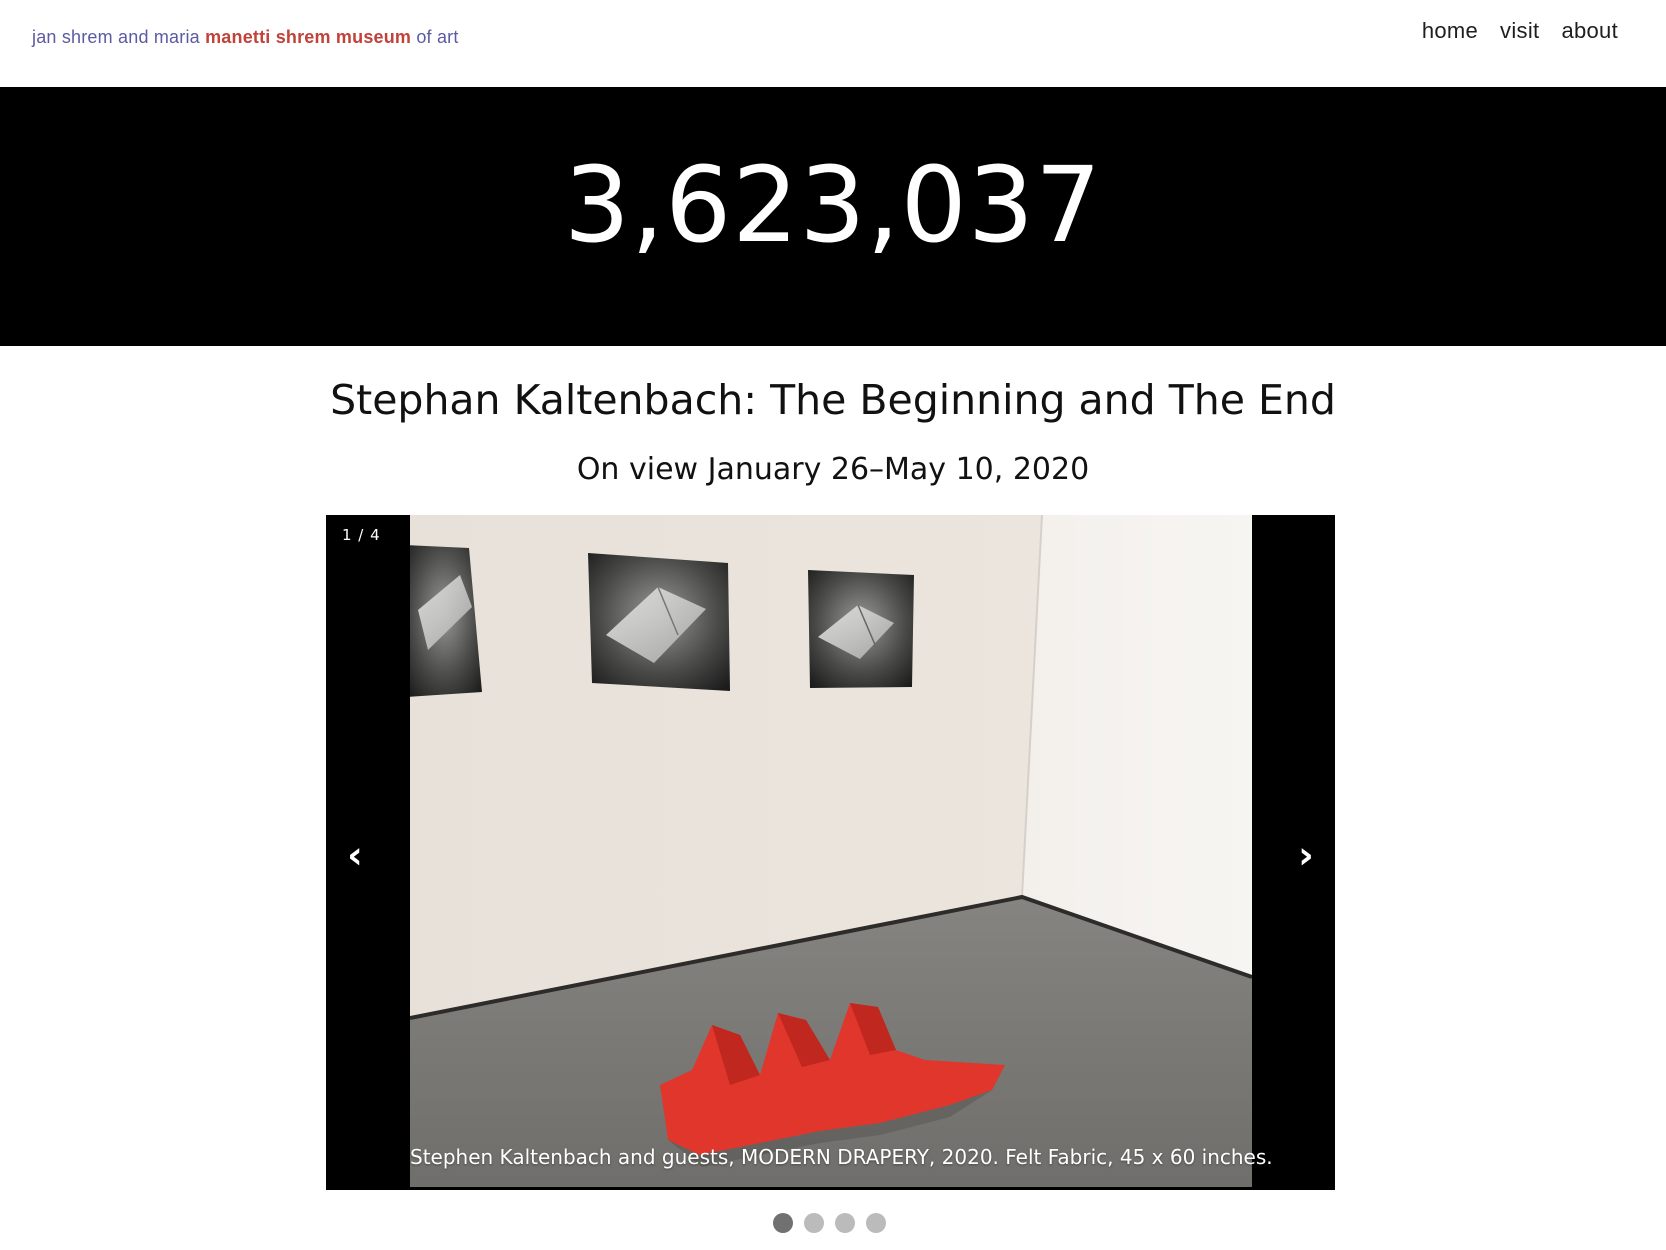 The height and width of the screenshot is (1250, 1666). Describe the element at coordinates (355, 855) in the screenshot. I see `slideshow-prev-button: ‹` at that location.